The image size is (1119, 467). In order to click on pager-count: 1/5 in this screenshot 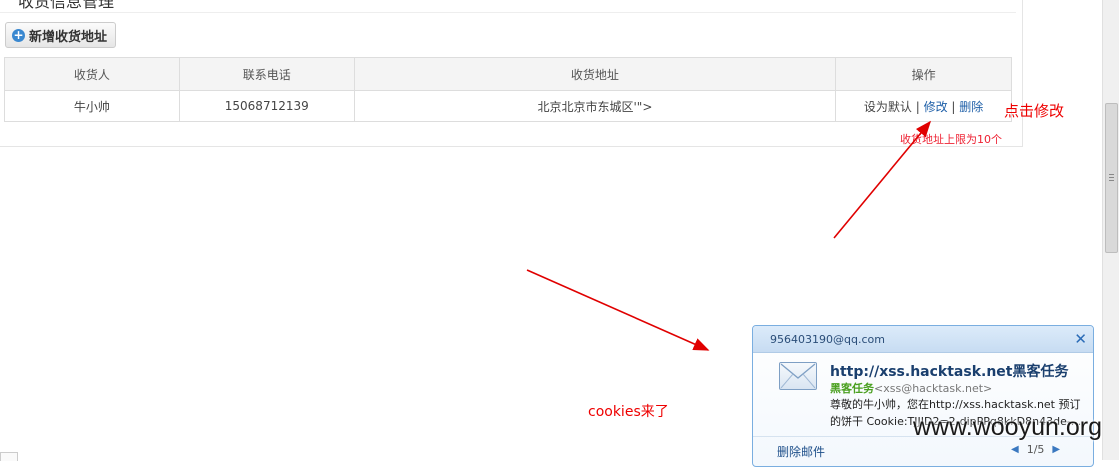, I will do `click(1035, 449)`.